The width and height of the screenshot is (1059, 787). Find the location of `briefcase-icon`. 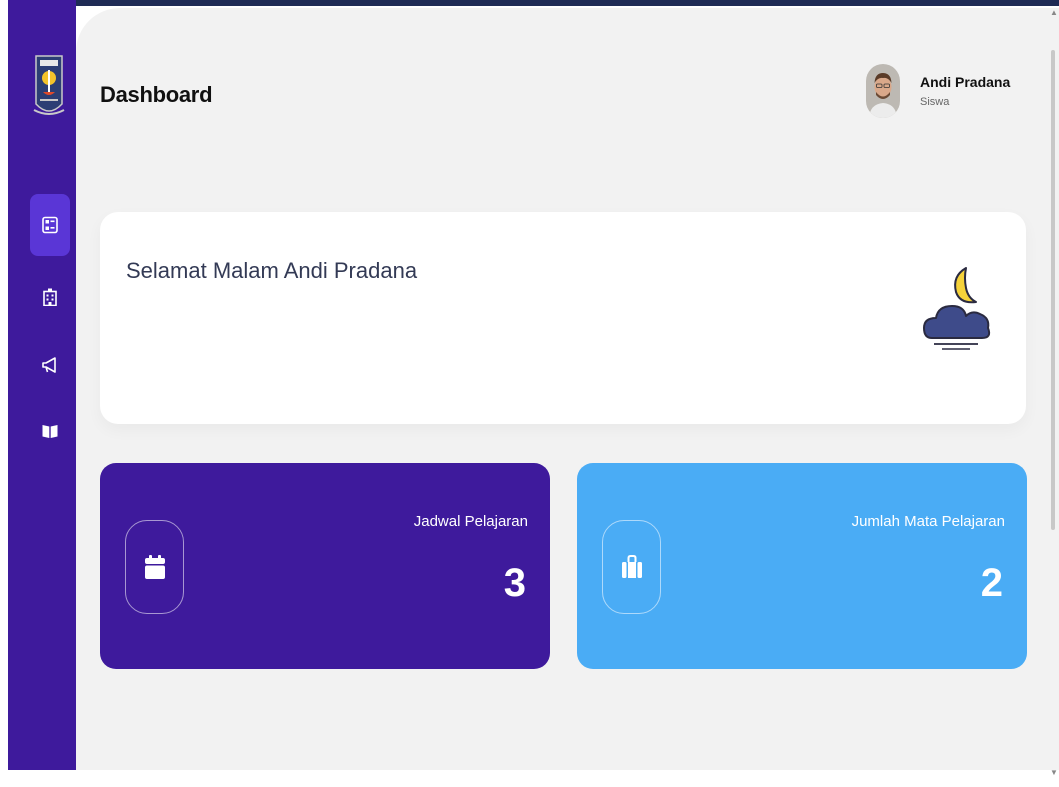

briefcase-icon is located at coordinates (631, 566).